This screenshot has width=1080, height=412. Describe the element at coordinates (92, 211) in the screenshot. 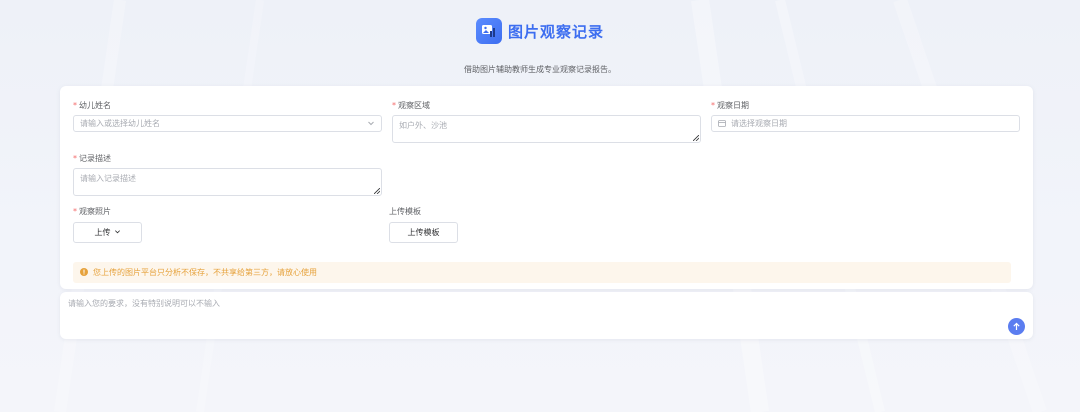

I see `photos-label: * 观察照片` at that location.